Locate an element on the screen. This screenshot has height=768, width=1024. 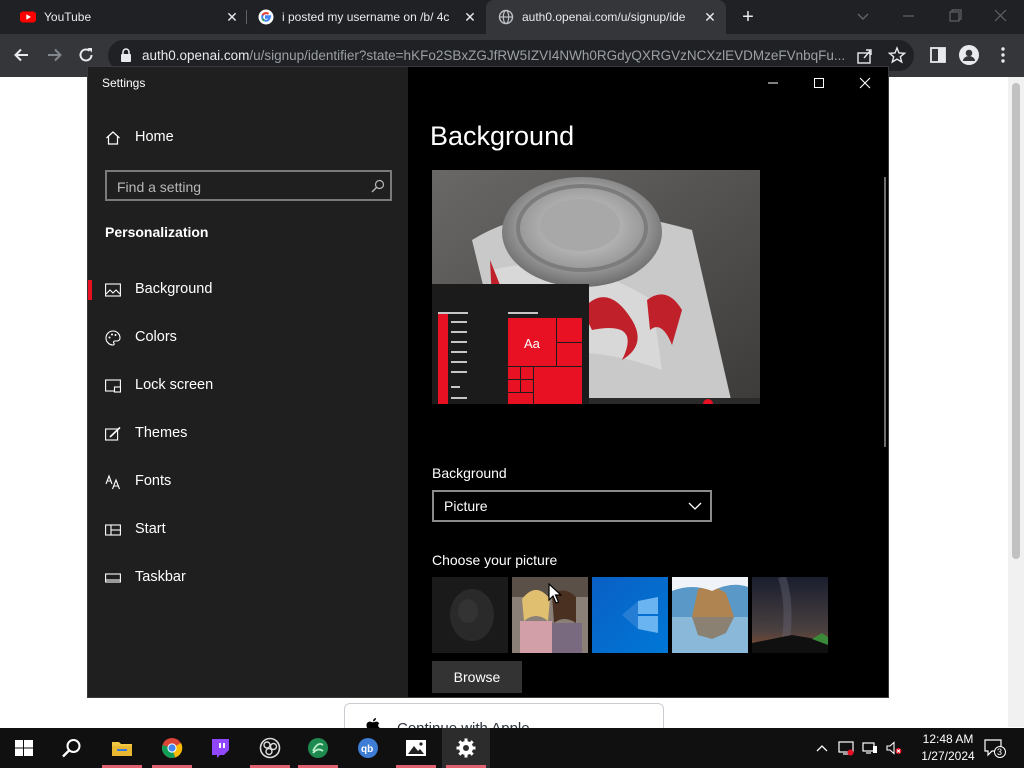
taskbar-file-explorer is located at coordinates (122, 748).